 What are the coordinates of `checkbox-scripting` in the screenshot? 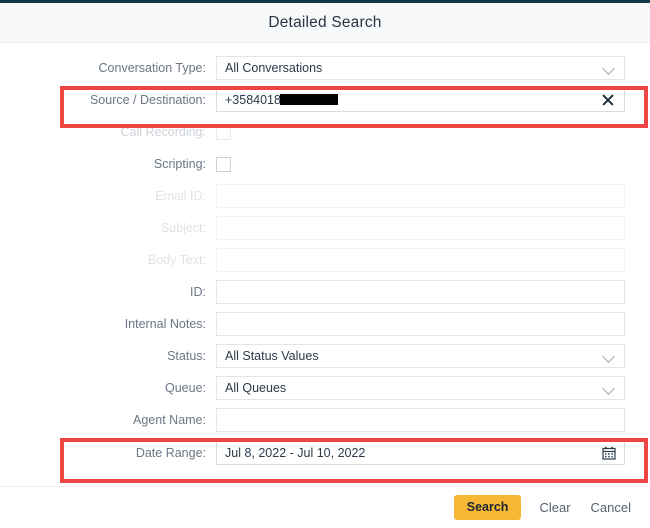 It's located at (223, 164).